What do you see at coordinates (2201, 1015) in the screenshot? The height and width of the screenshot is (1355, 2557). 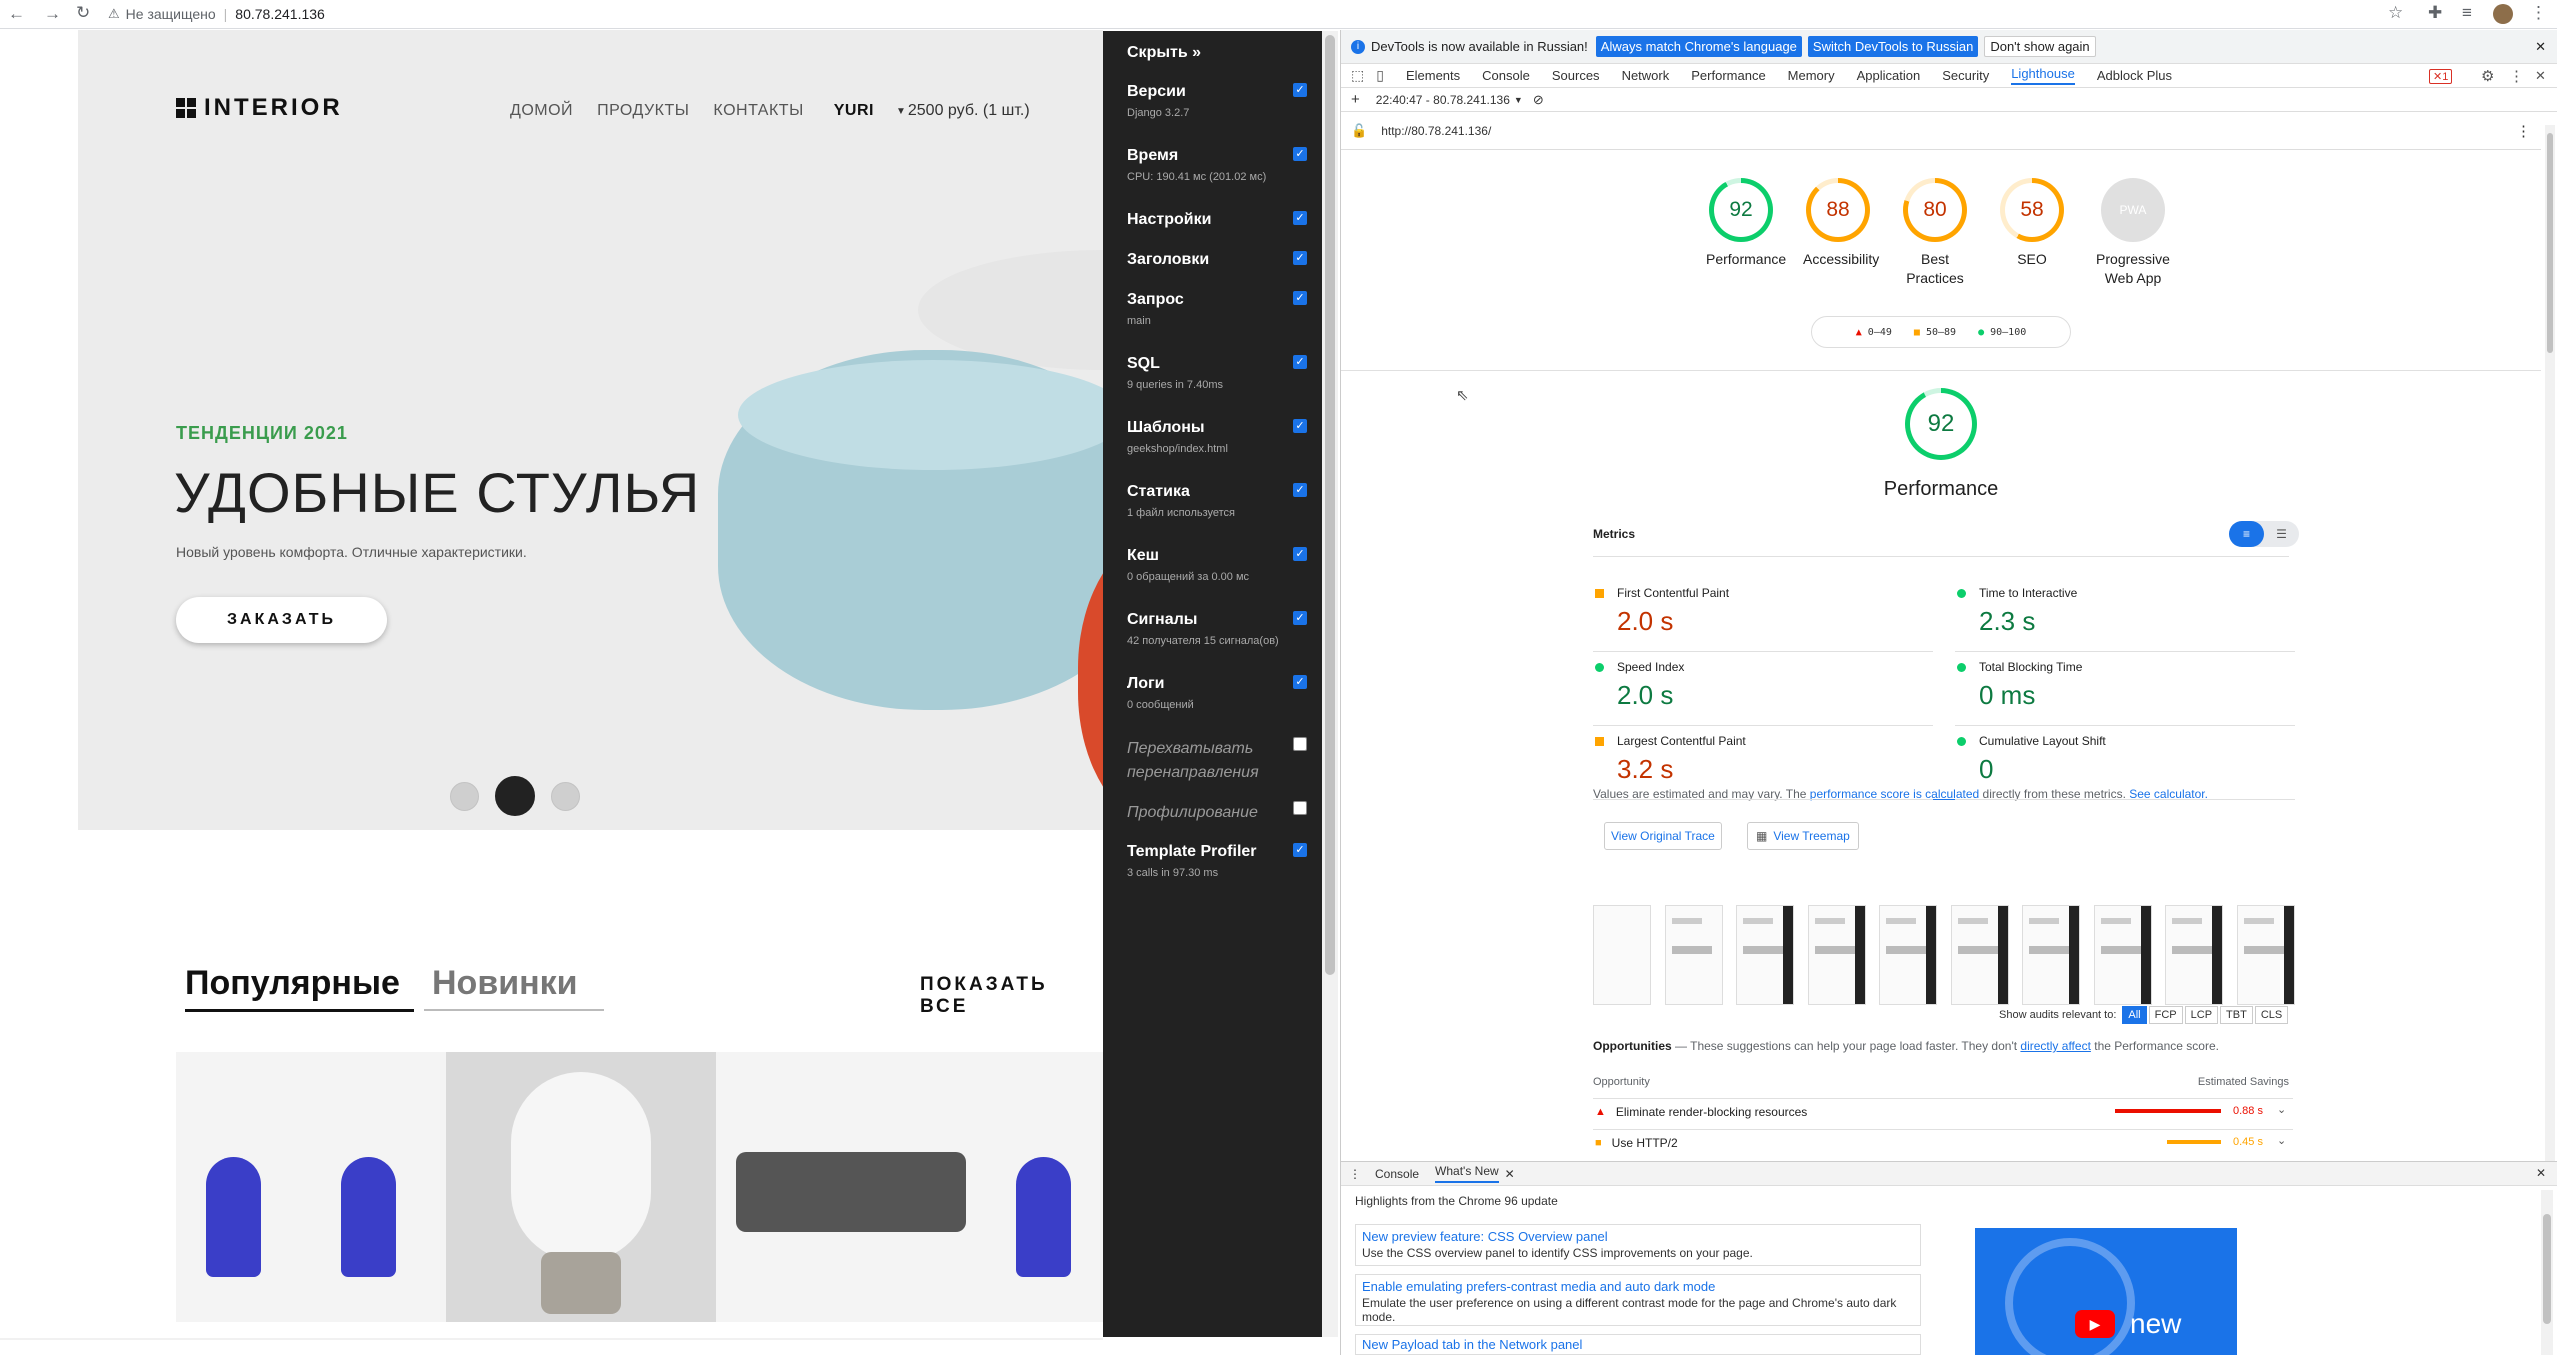 I see `filter-lcp: LCP` at bounding box center [2201, 1015].